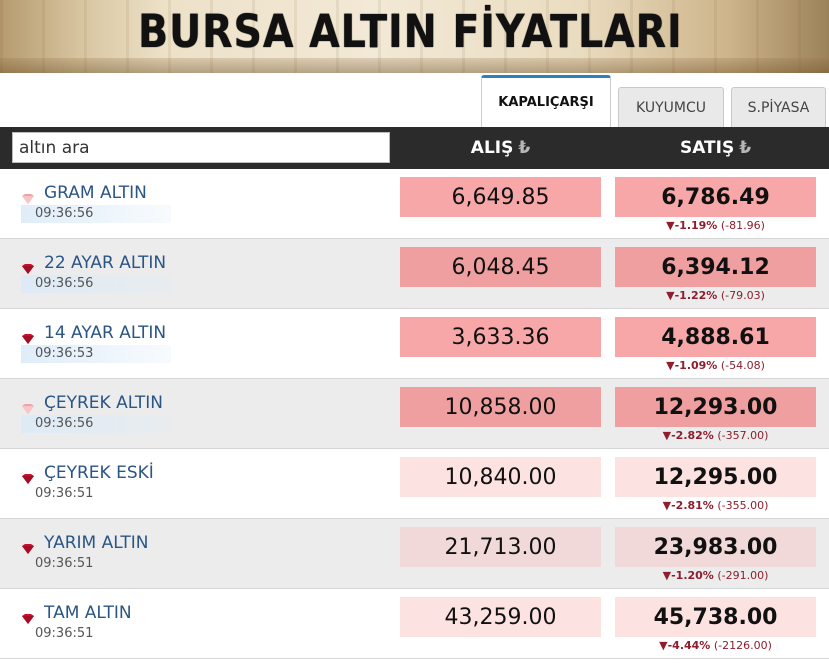  I want to click on search-input, so click(201, 147).